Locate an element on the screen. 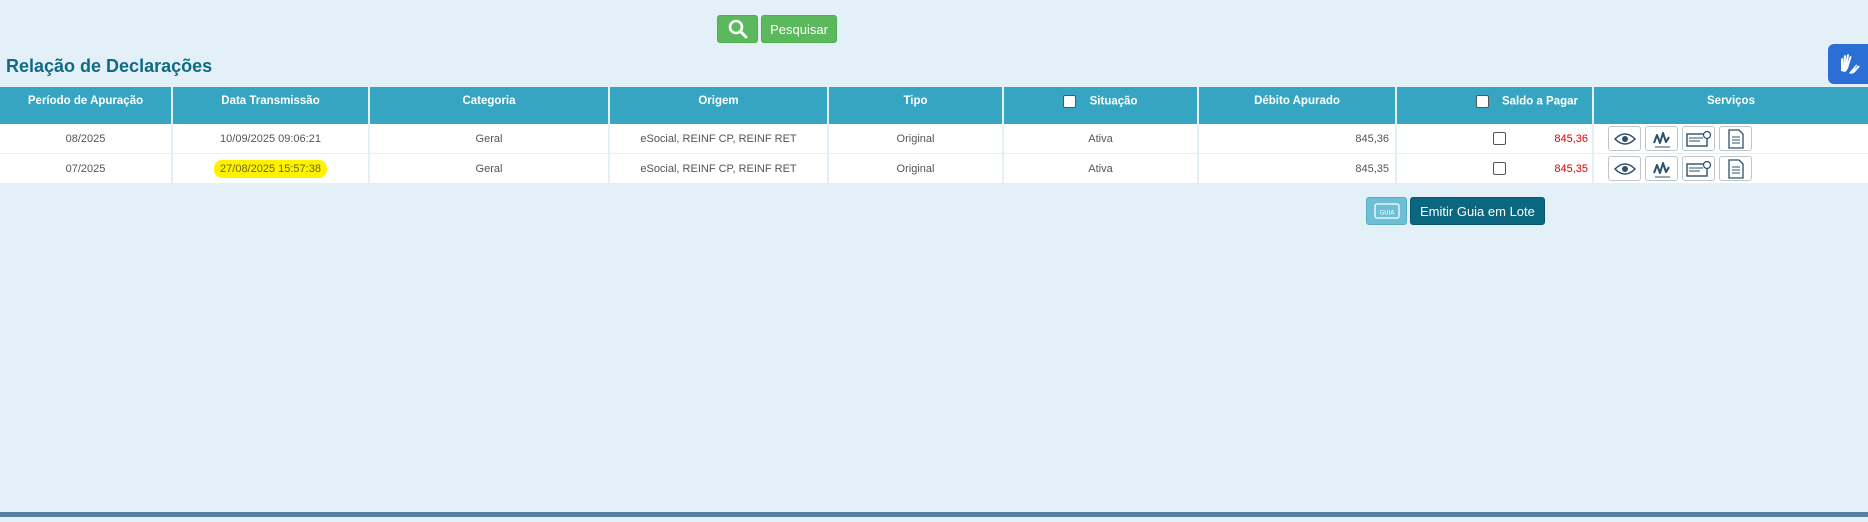 Image resolution: width=1868 pixels, height=522 pixels. highlighted-date: 27/08/2025 15:57:38 is located at coordinates (270, 168).